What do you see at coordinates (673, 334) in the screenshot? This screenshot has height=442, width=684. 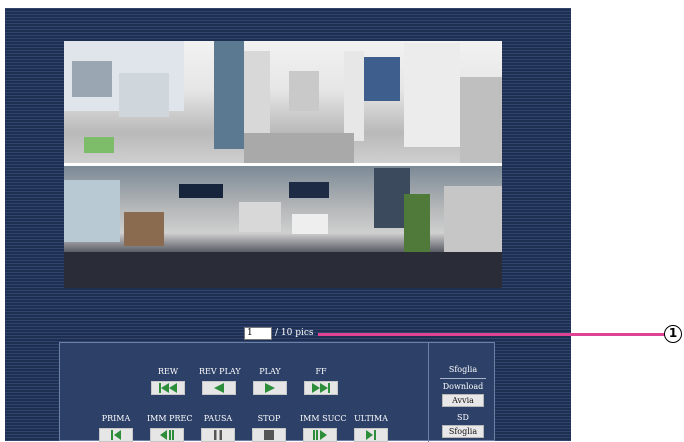 I see `callout-number: 1` at bounding box center [673, 334].